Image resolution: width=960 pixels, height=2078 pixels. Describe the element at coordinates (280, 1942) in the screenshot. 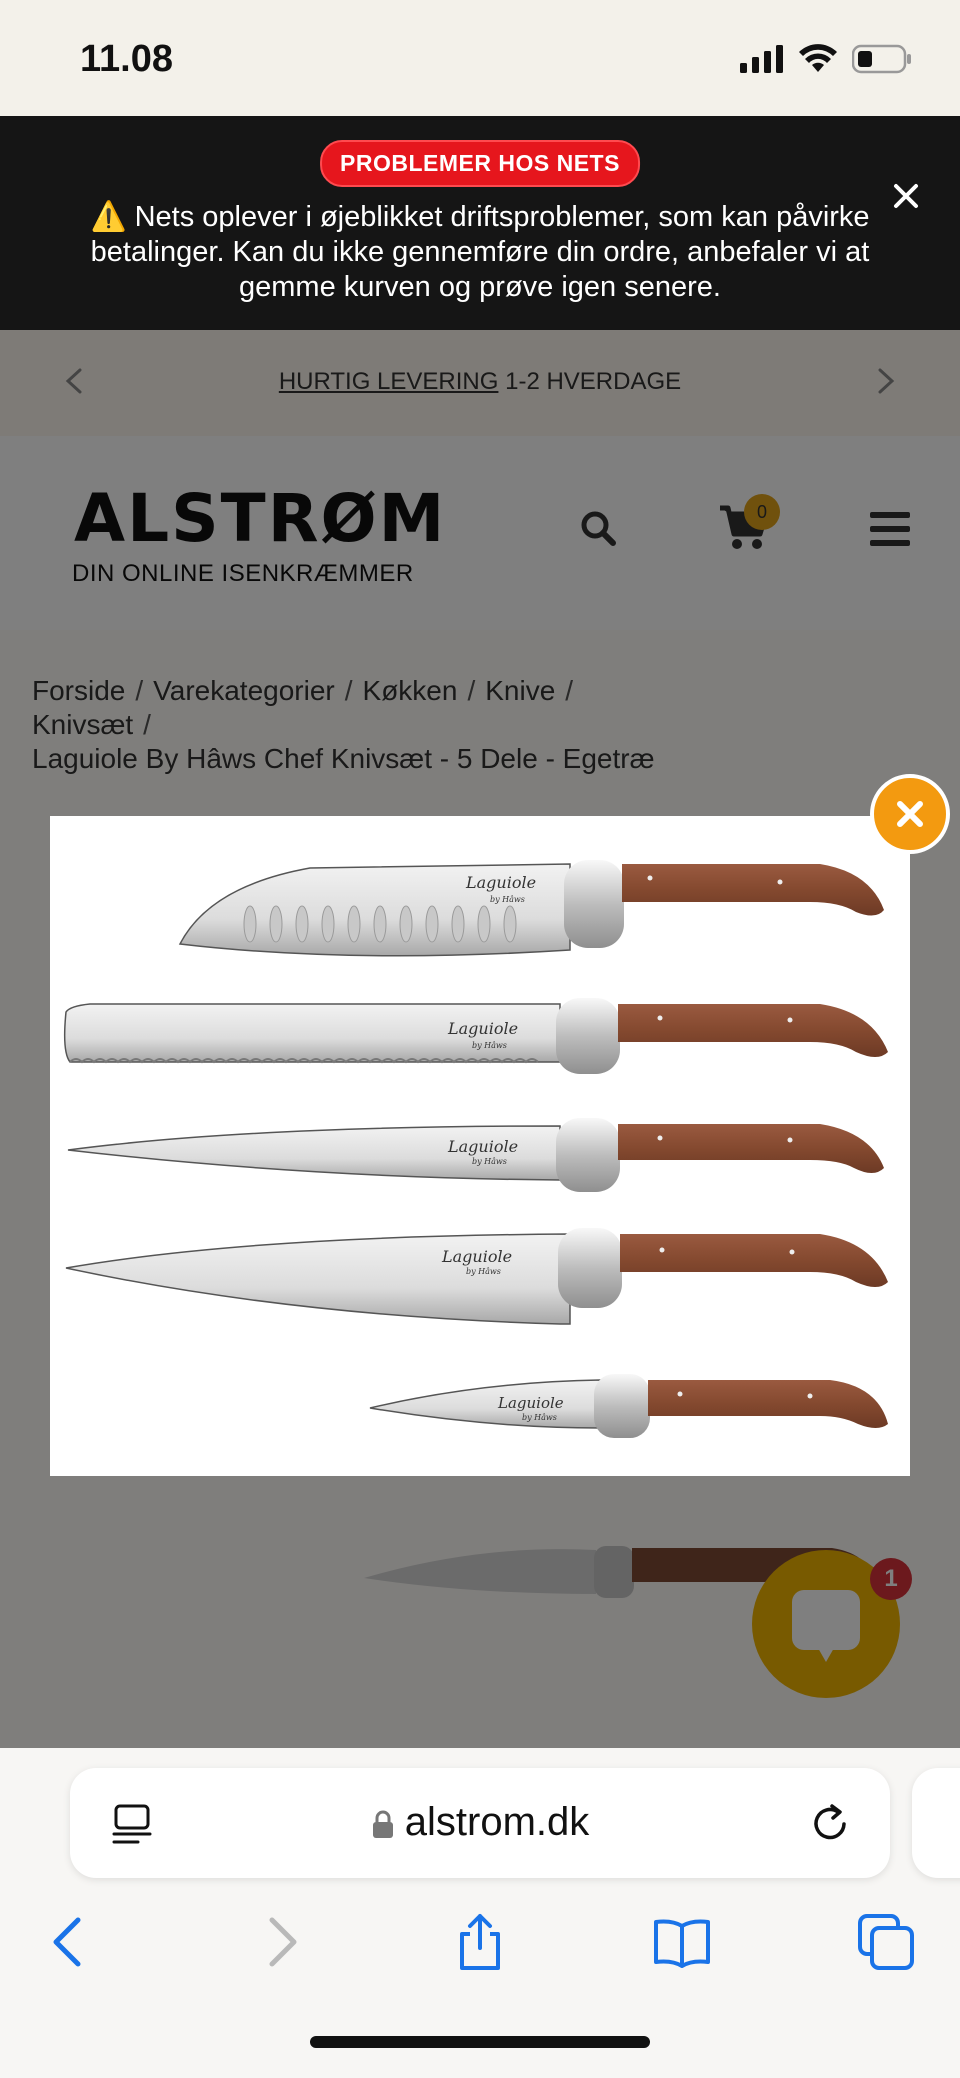

I see `forward-icon` at that location.